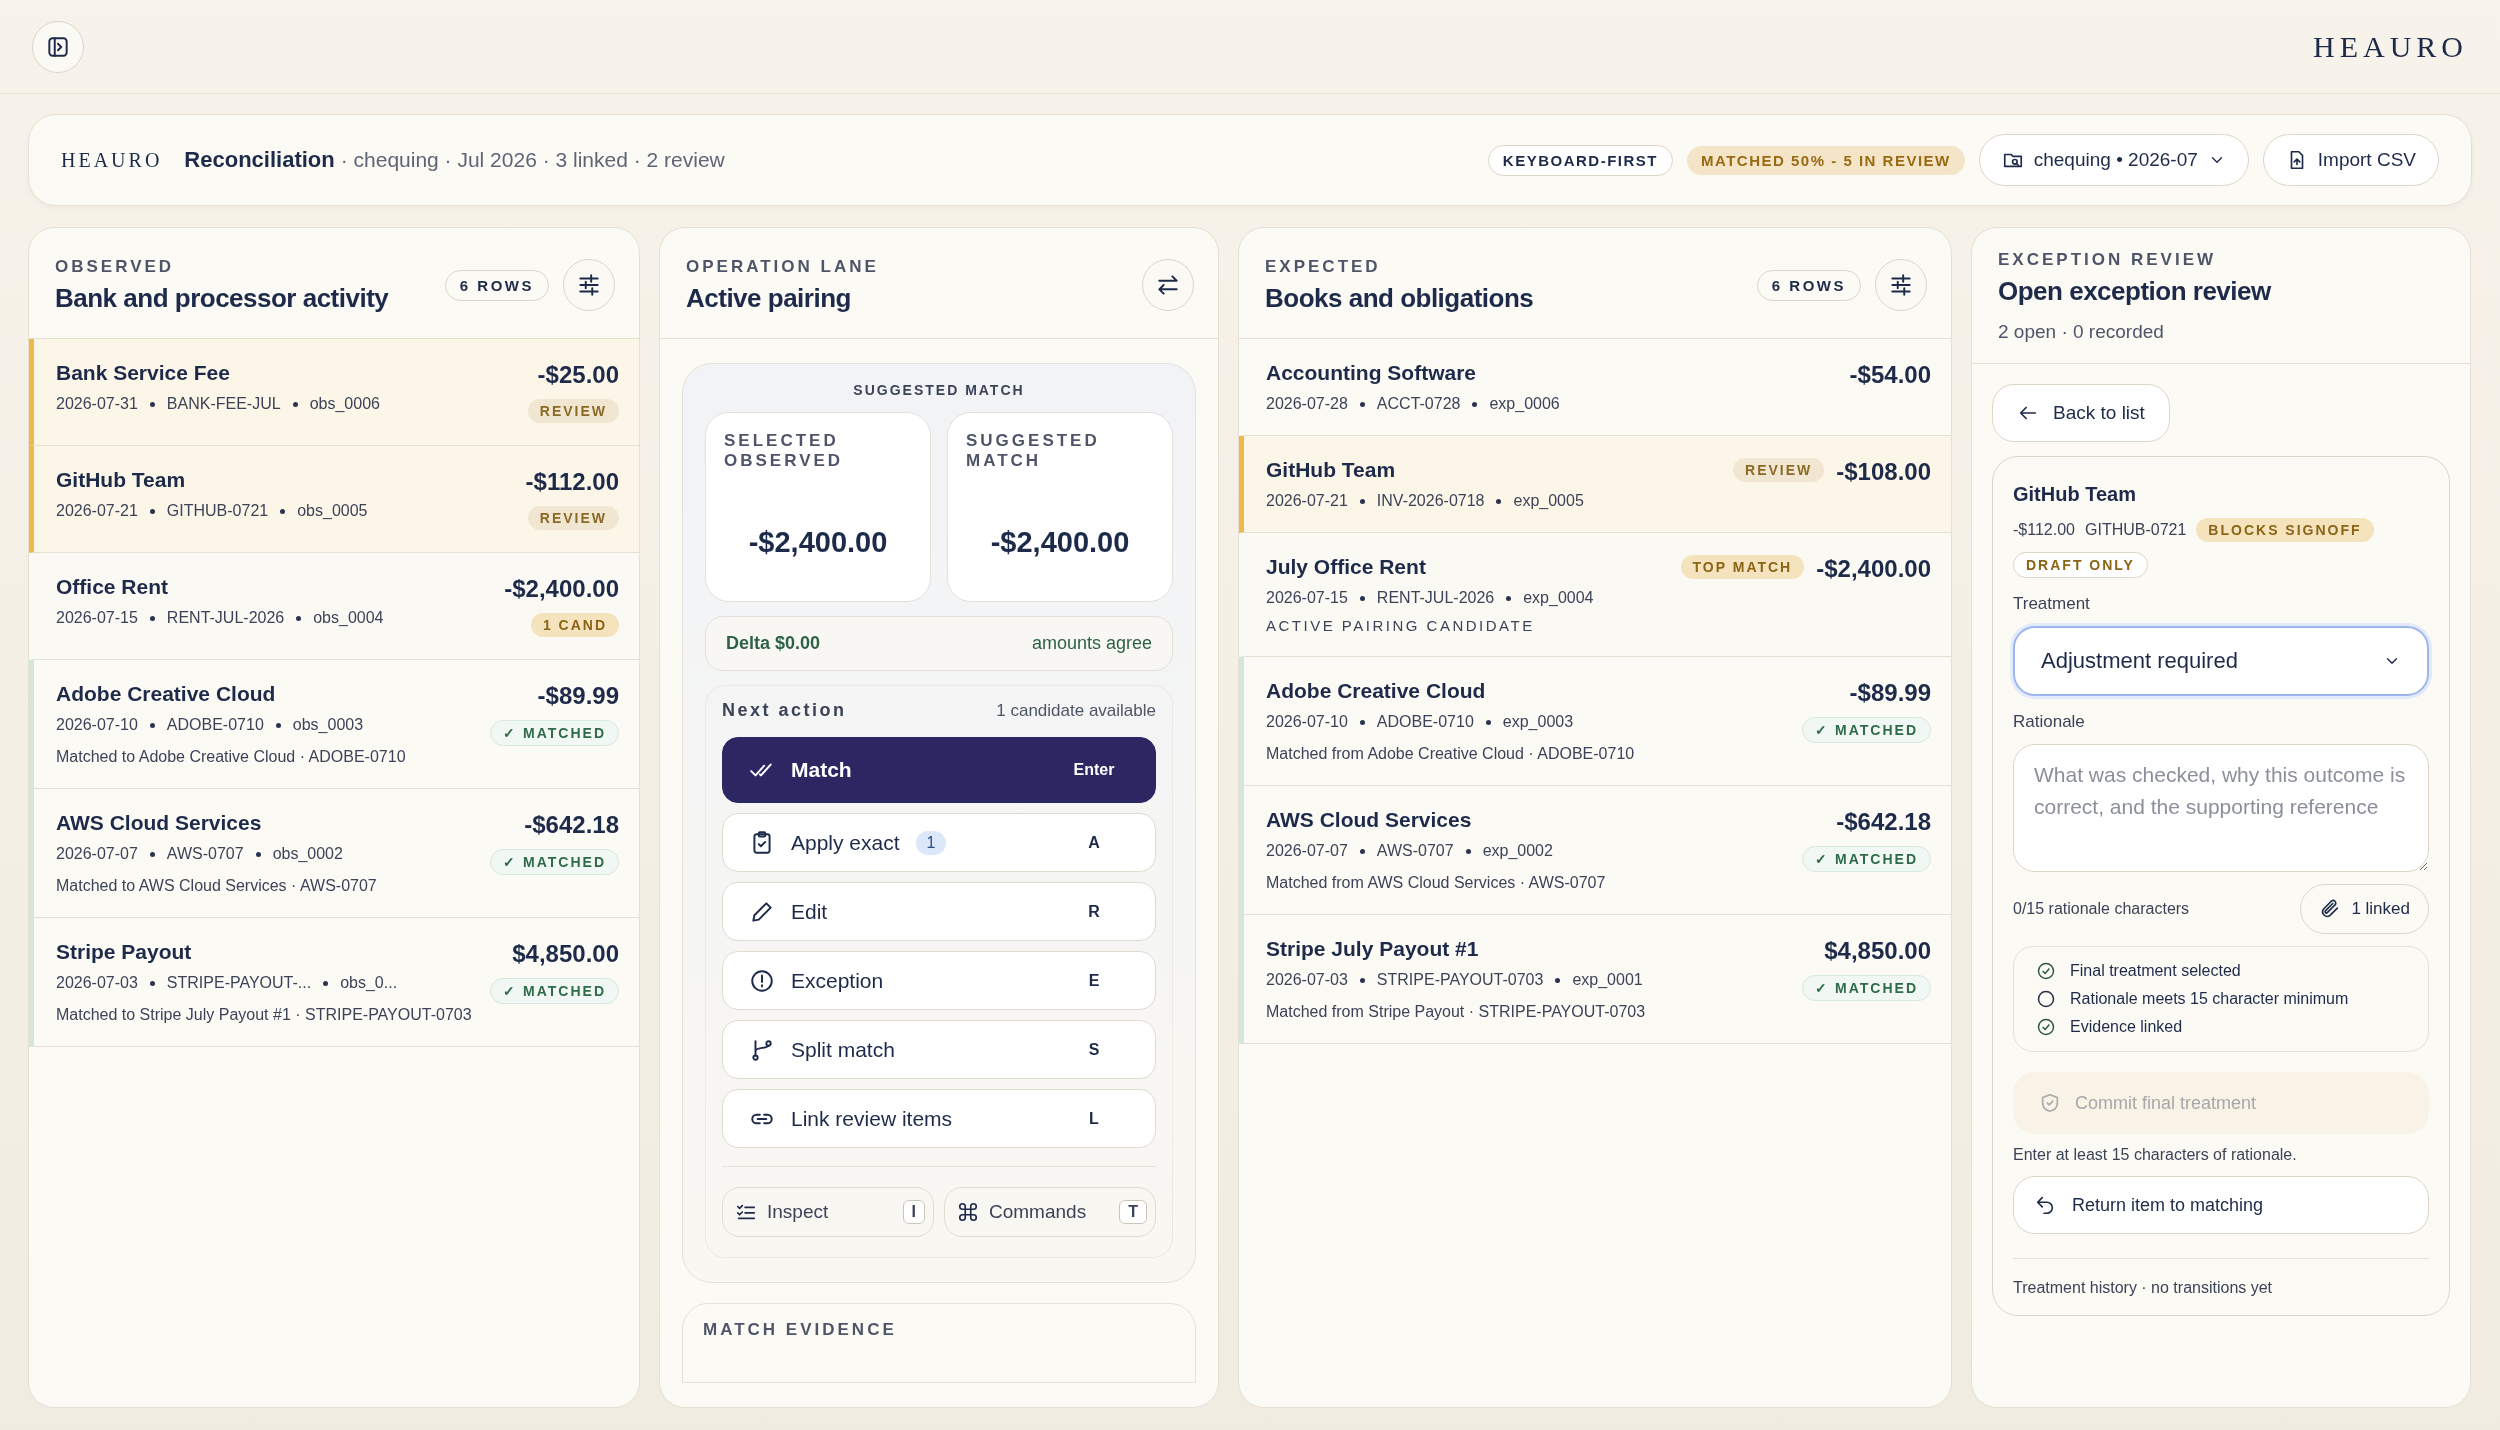 The width and height of the screenshot is (2500, 1430). I want to click on ledger-row: Bank Service Fee 2026-07-31 BANK-FEE-JUL obs_0006 -$25.00 REVIEW, so click(334, 392).